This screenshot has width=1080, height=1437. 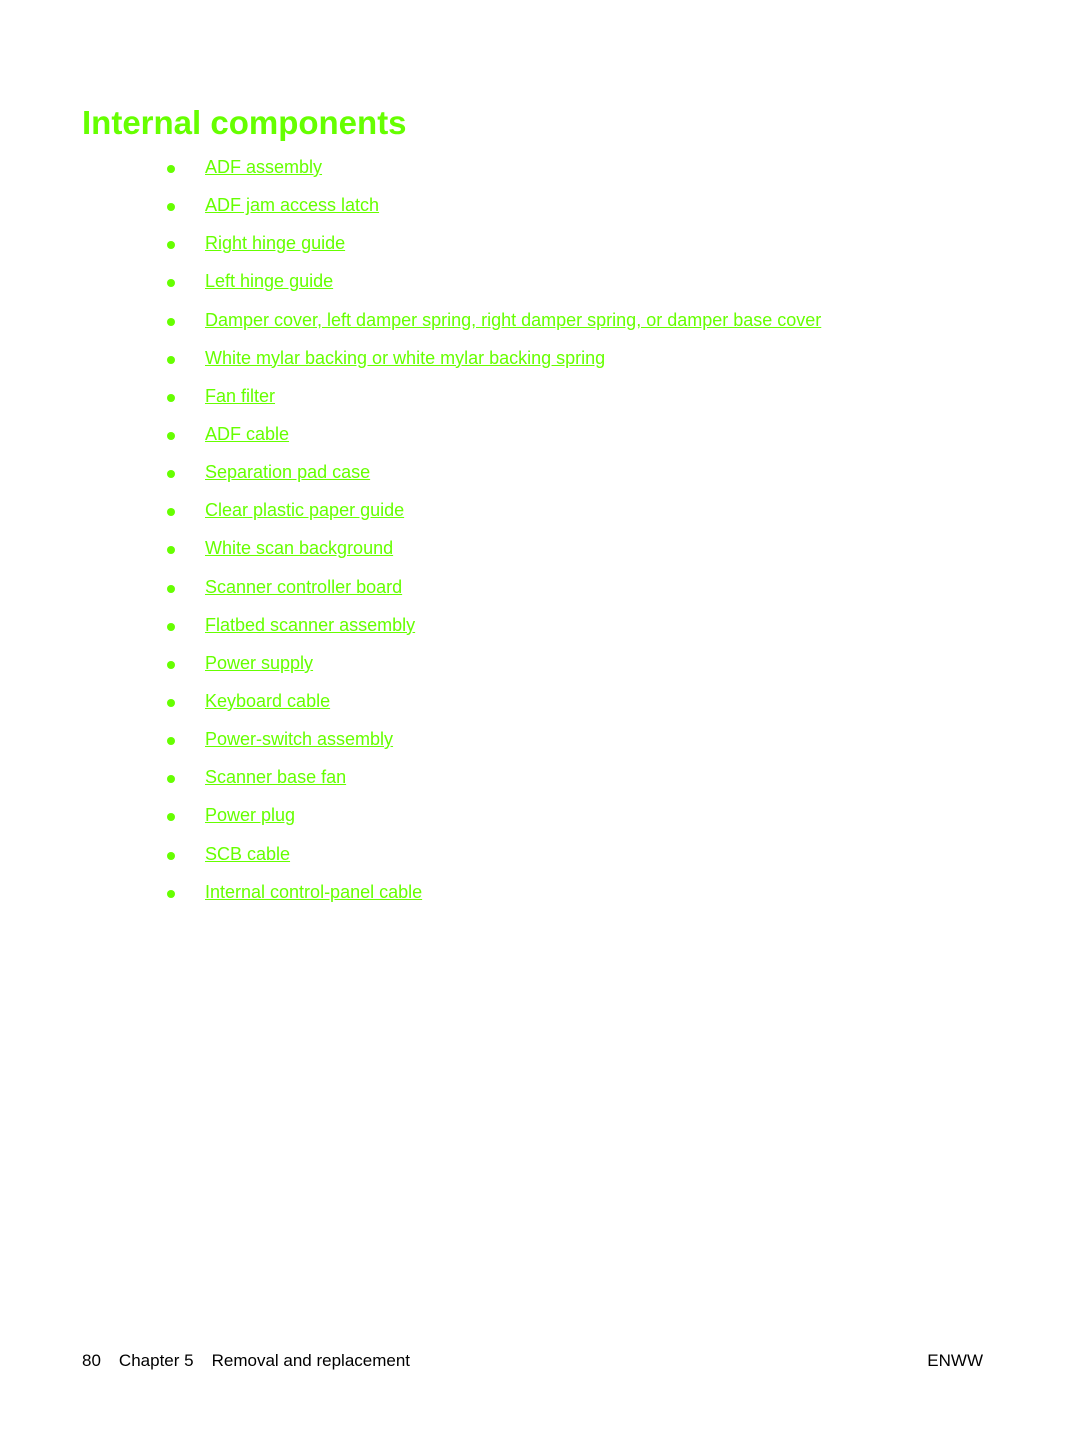 What do you see at coordinates (303, 587) in the screenshot?
I see `component-link: Scanner controller board` at bounding box center [303, 587].